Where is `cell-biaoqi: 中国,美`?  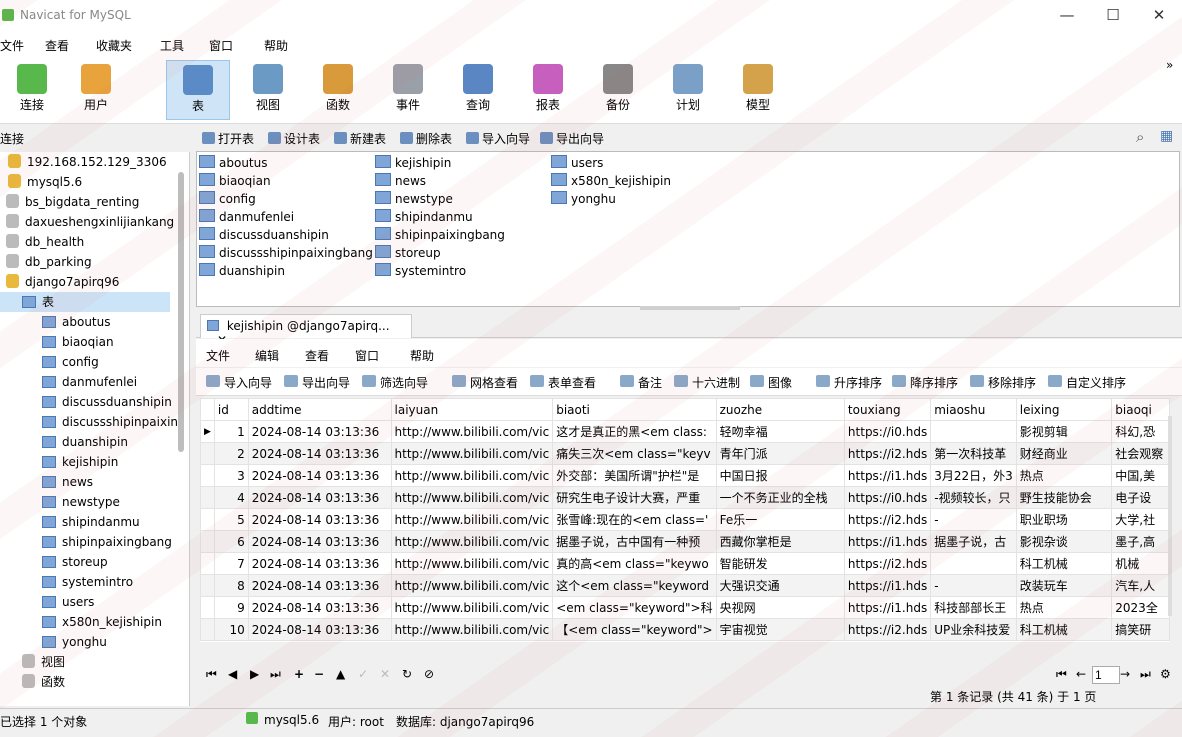
cell-biaoqi: 中国,美 is located at coordinates (1140, 475).